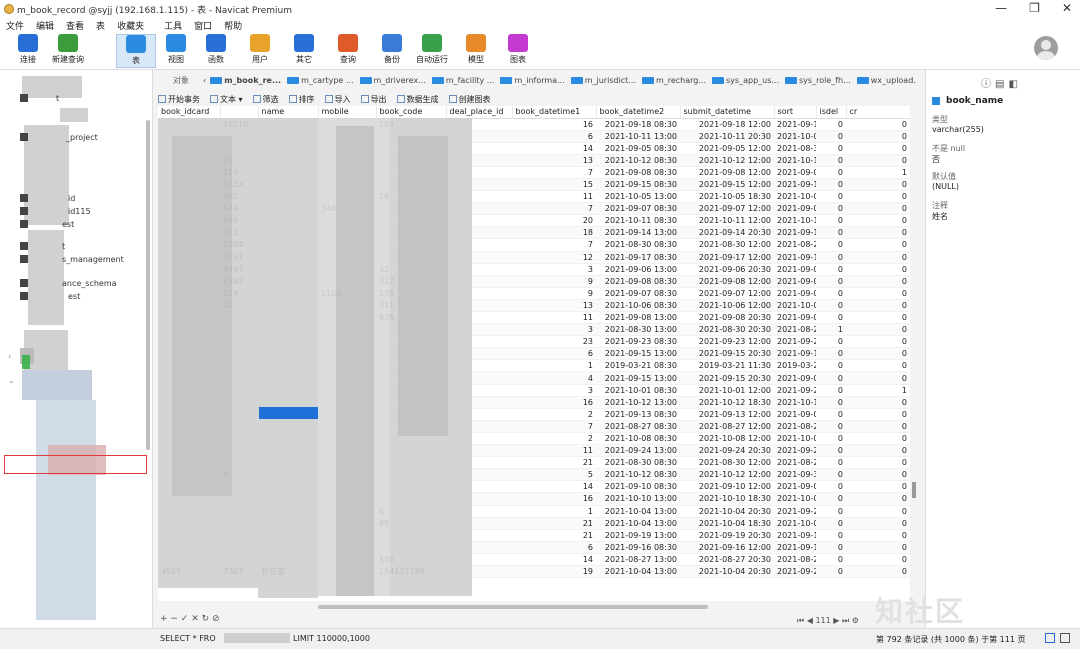 The image size is (1080, 649). What do you see at coordinates (727, 559) in the screenshot?
I see `table-cell: 2021-08-27 20:30` at bounding box center [727, 559].